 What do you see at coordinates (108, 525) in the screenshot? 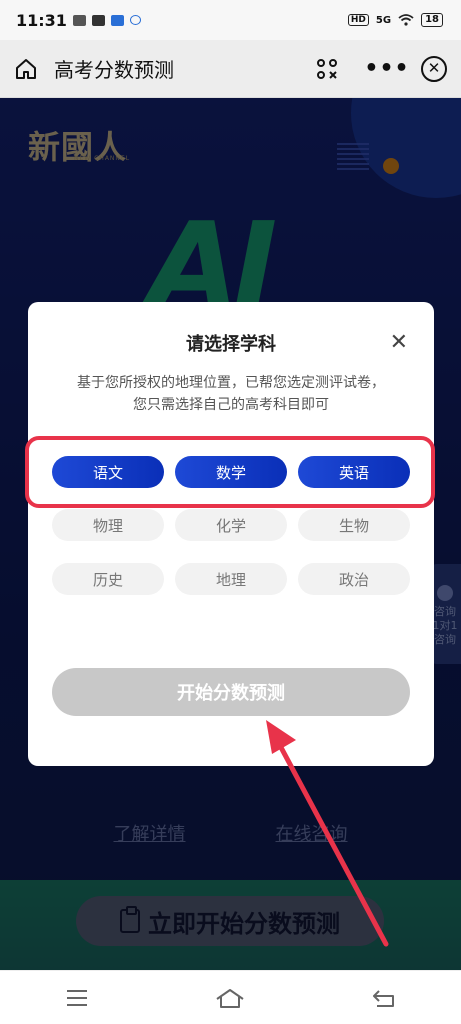
I see `subject-physics: 物理` at bounding box center [108, 525].